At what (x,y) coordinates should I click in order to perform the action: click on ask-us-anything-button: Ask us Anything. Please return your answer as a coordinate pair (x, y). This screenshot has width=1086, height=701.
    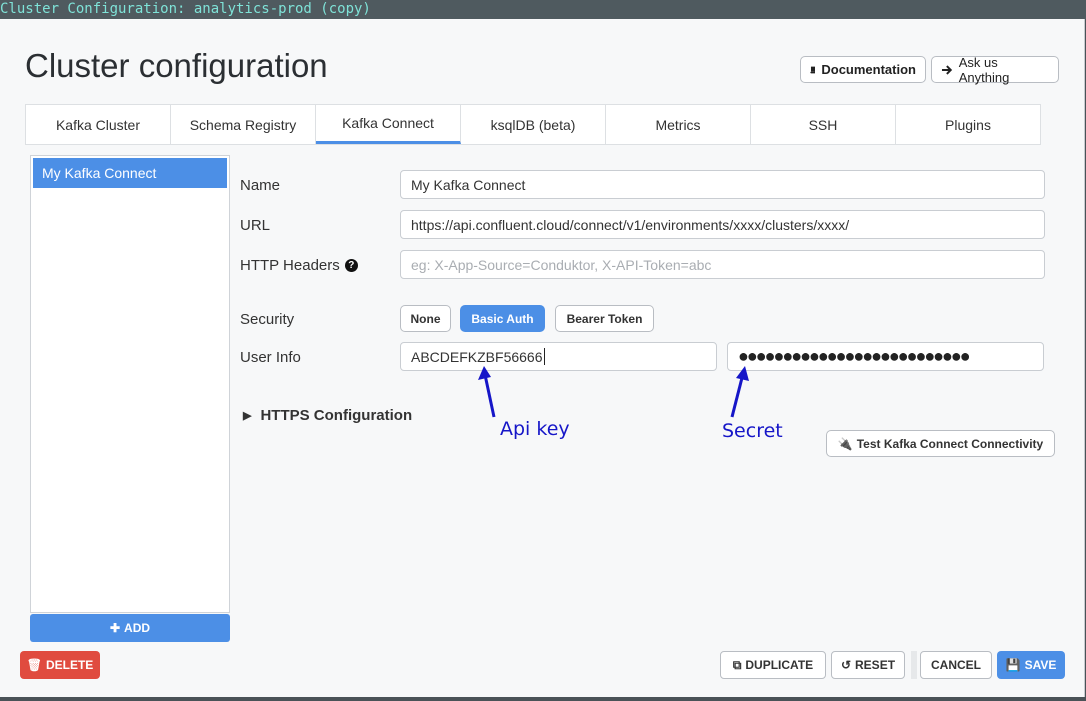
    Looking at the image, I should click on (995, 69).